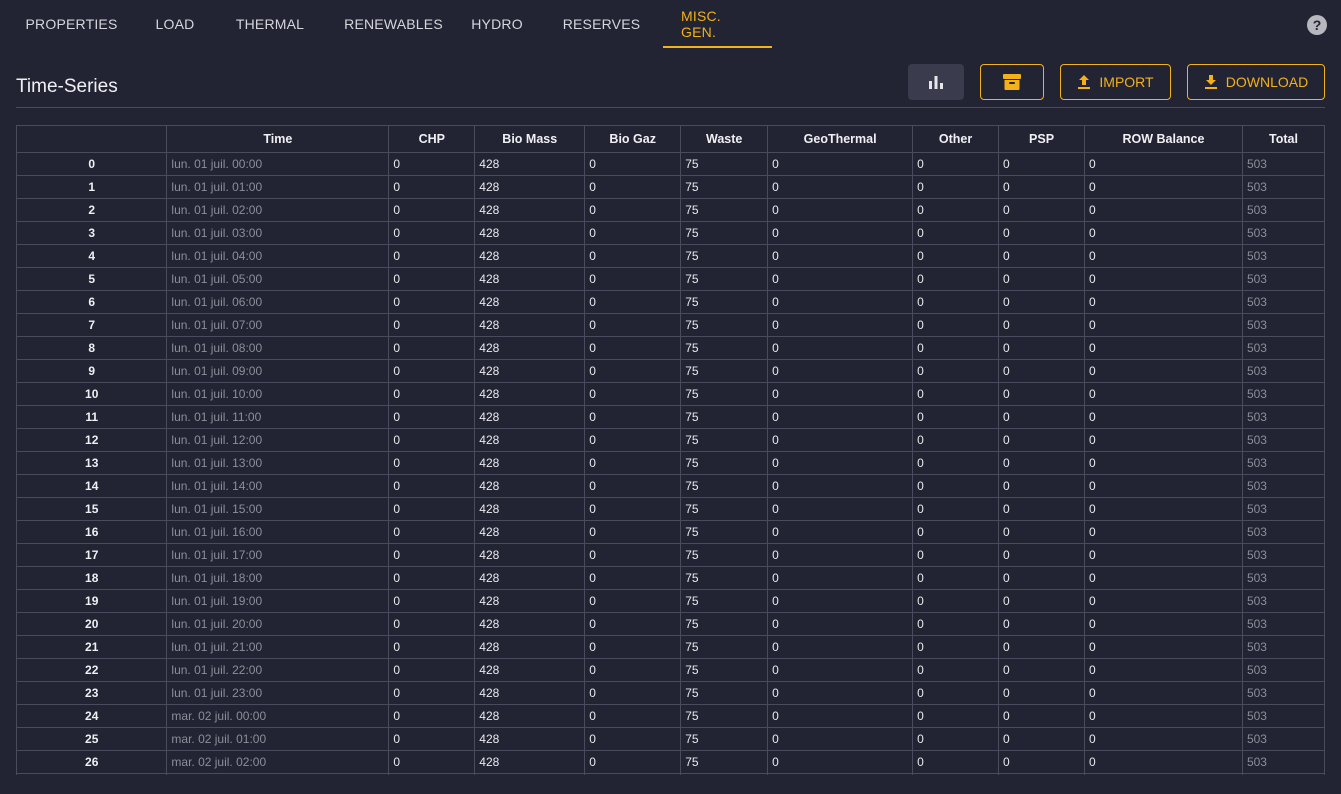  What do you see at coordinates (432, 139) in the screenshot?
I see `column-header: CHP` at bounding box center [432, 139].